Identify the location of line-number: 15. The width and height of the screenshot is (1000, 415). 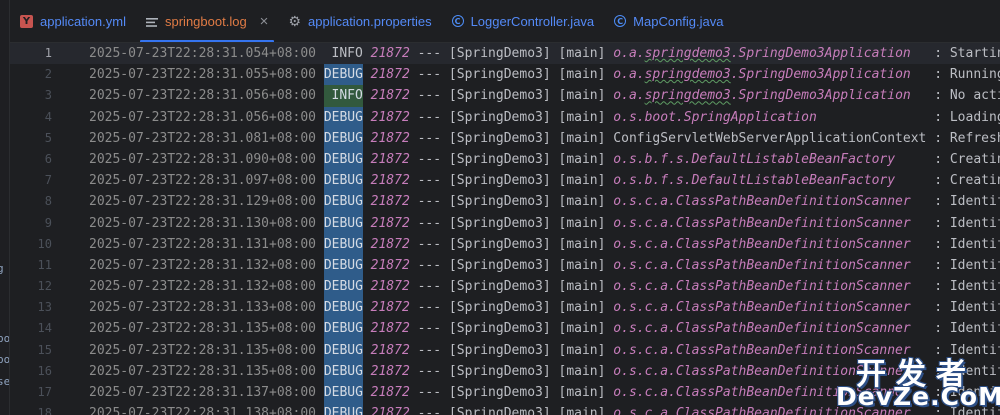
(31, 350).